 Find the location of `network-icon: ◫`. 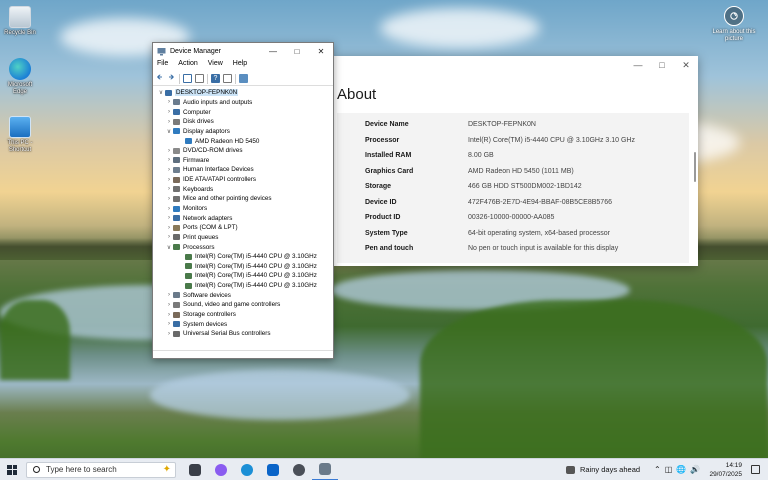

network-icon: ◫ is located at coordinates (669, 469).